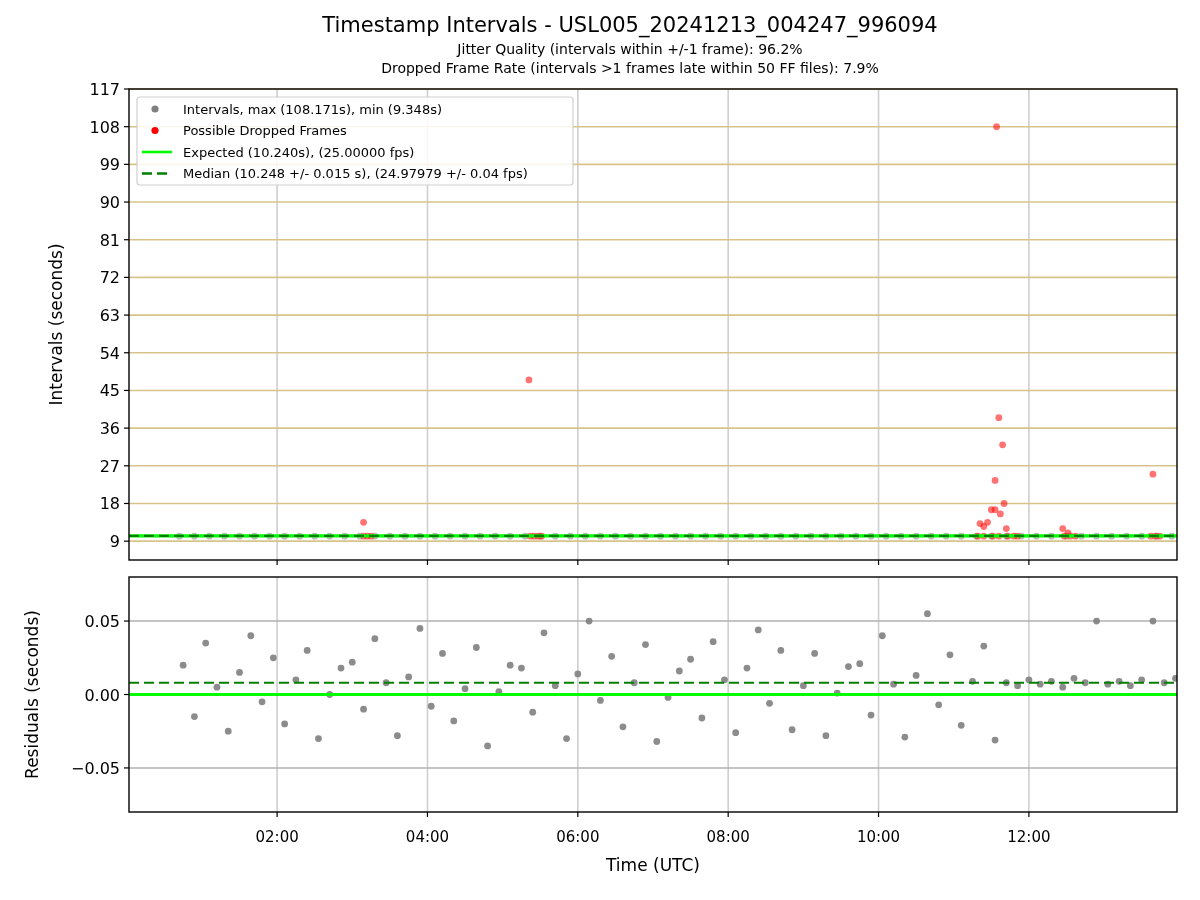  I want to click on y-tick-label: 90, so click(109, 203).